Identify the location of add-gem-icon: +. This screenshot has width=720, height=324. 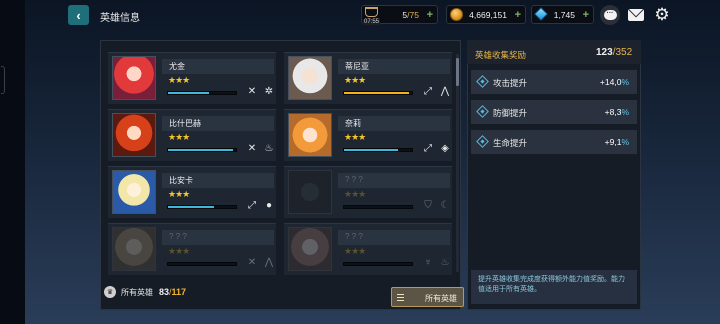
(586, 15).